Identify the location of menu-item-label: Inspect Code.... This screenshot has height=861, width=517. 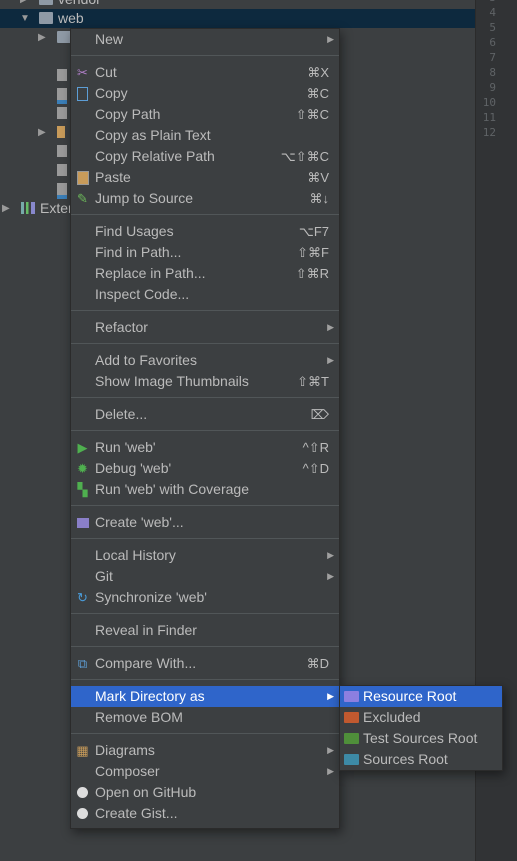
(142, 294).